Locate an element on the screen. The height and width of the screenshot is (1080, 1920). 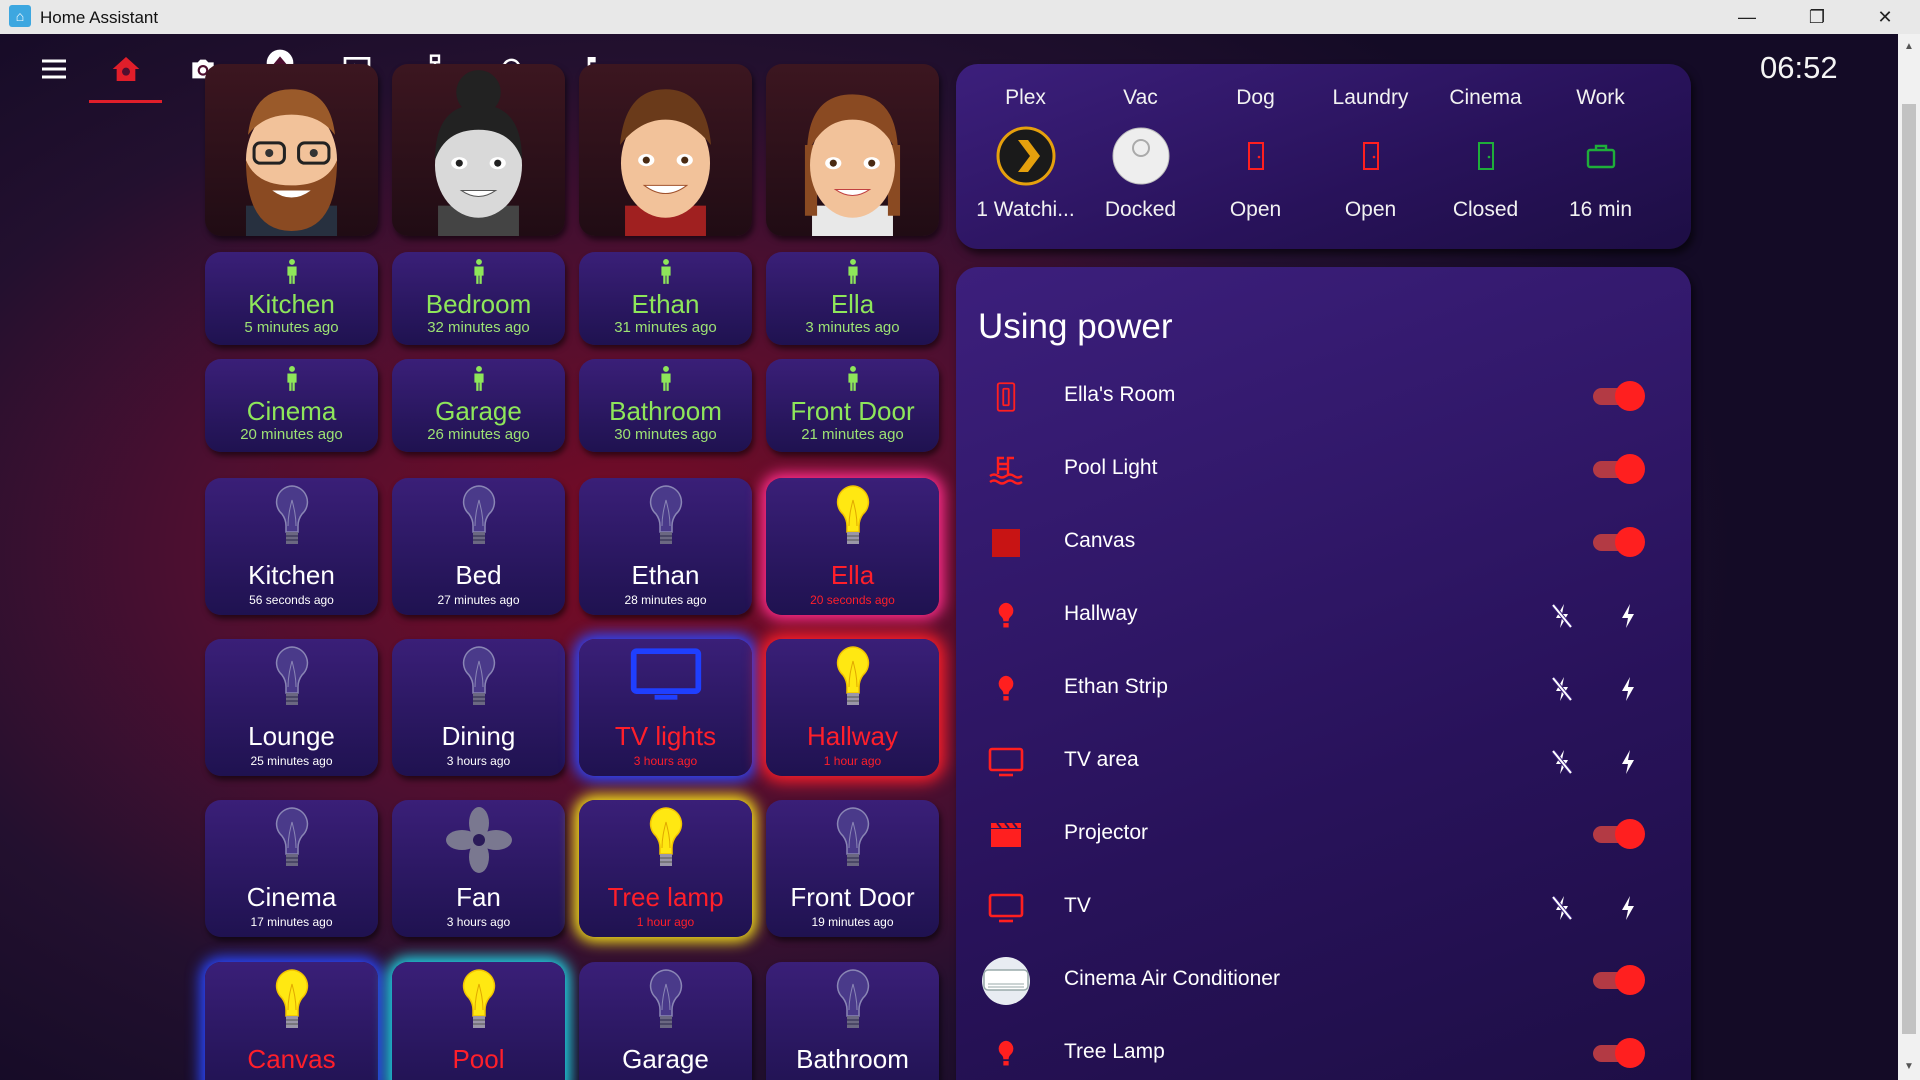
light-tile-bathroom: Bathroom is located at coordinates (852, 1021).